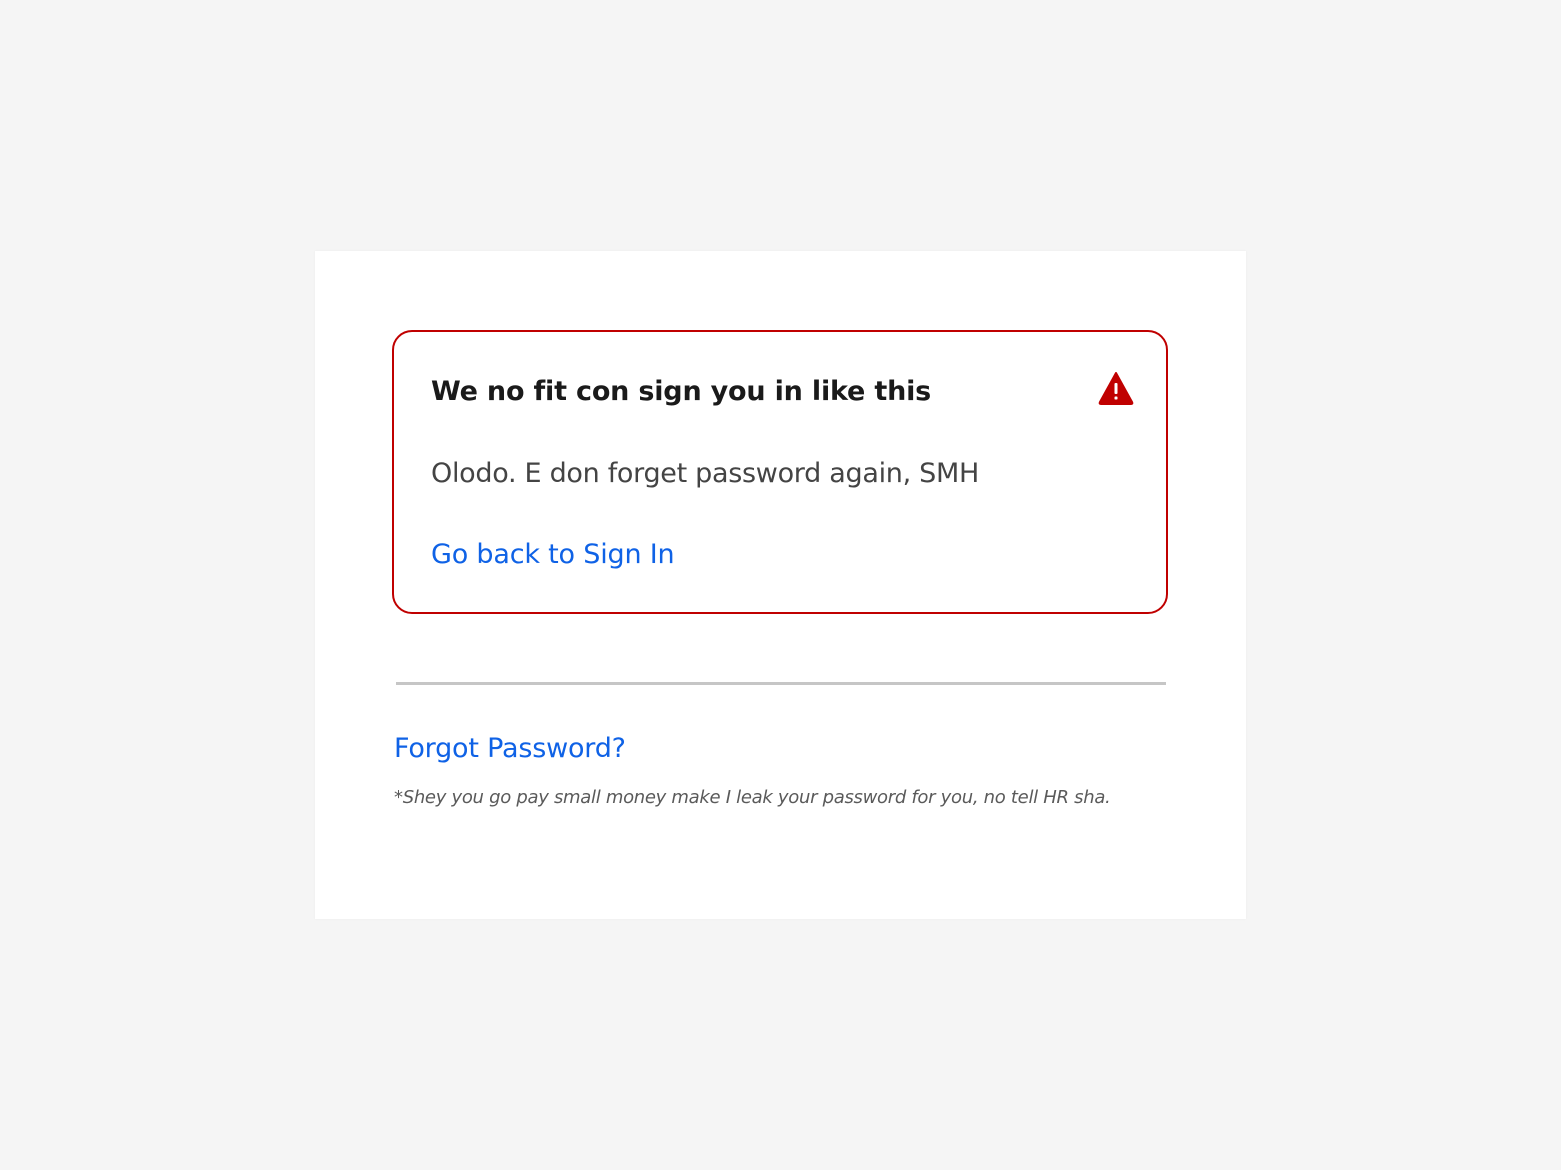 The width and height of the screenshot is (1561, 1170). What do you see at coordinates (553, 554) in the screenshot?
I see `go-back-to-sign-in-link: Go back to Sign In` at bounding box center [553, 554].